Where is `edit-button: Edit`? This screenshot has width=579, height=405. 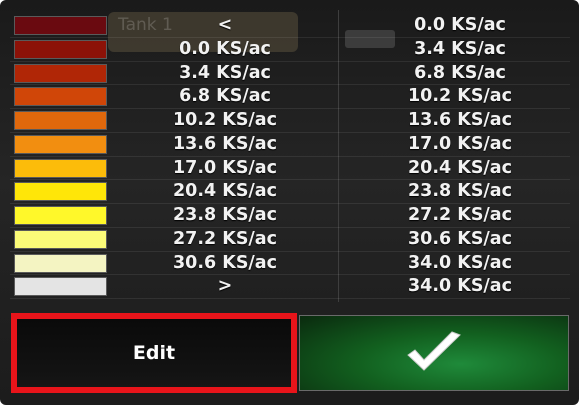
edit-button: Edit is located at coordinates (154, 353).